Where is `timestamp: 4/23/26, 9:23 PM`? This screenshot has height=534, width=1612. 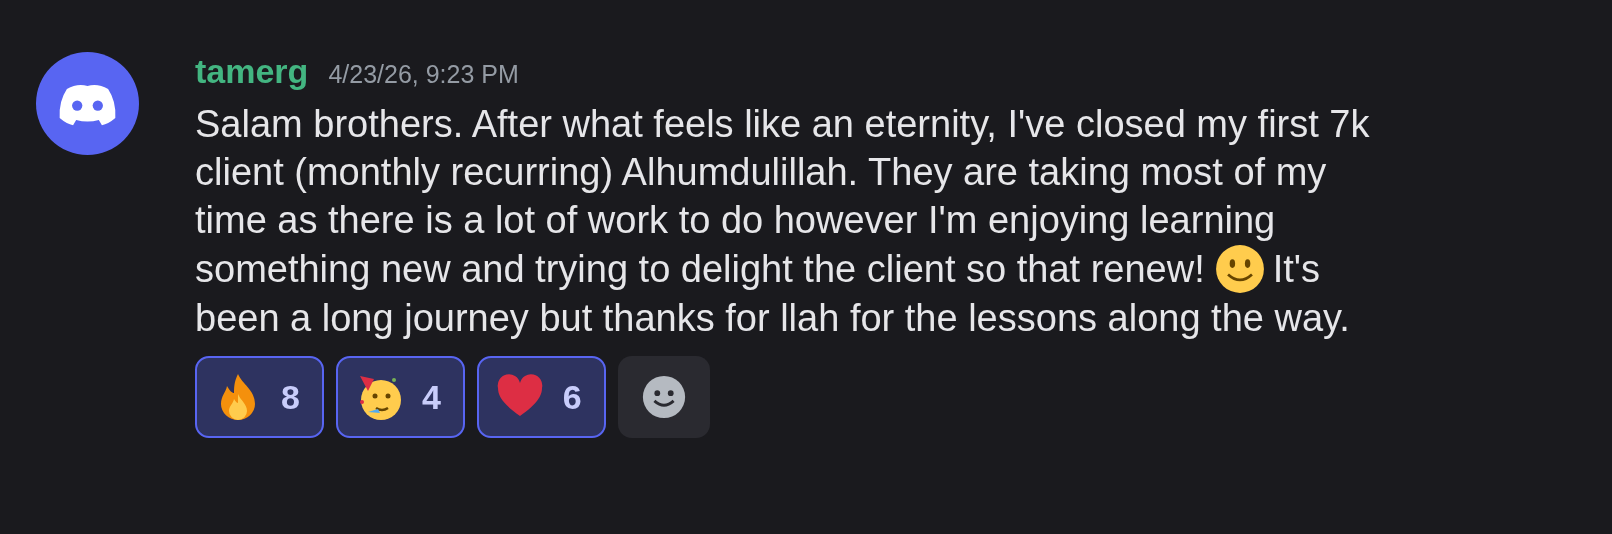 timestamp: 4/23/26, 9:23 PM is located at coordinates (423, 74).